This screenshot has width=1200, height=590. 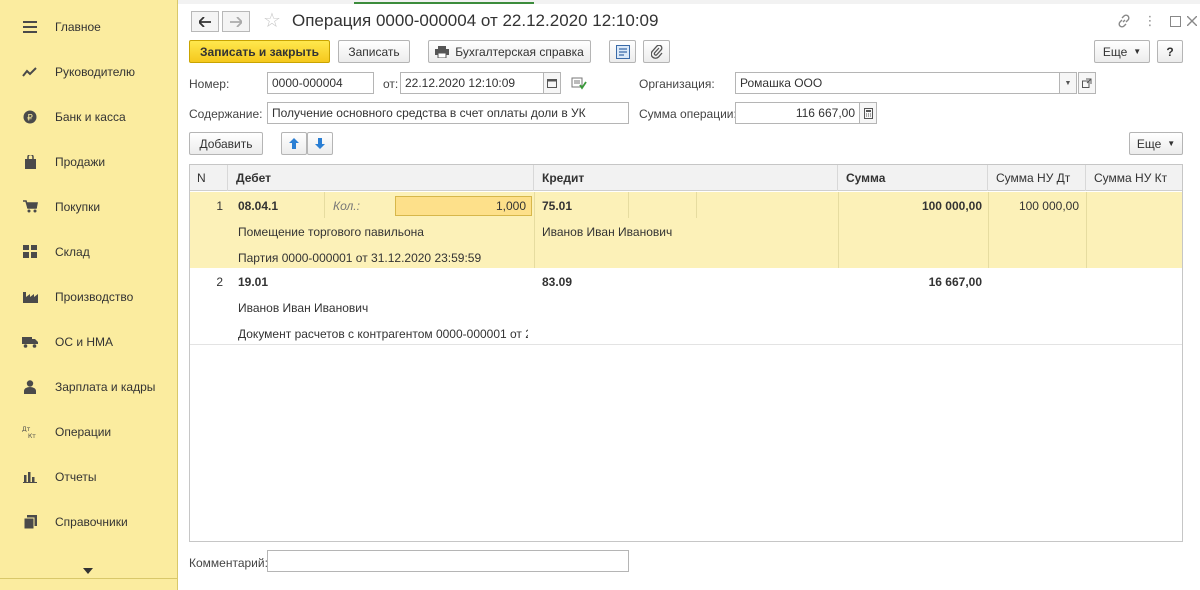 I want to click on sidebar-item-label: Продажи, so click(x=80, y=161).